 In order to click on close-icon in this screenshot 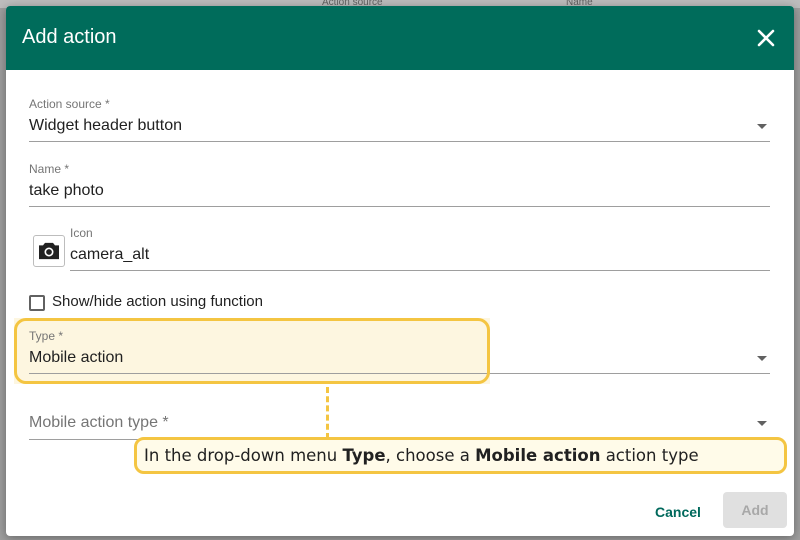, I will do `click(766, 38)`.